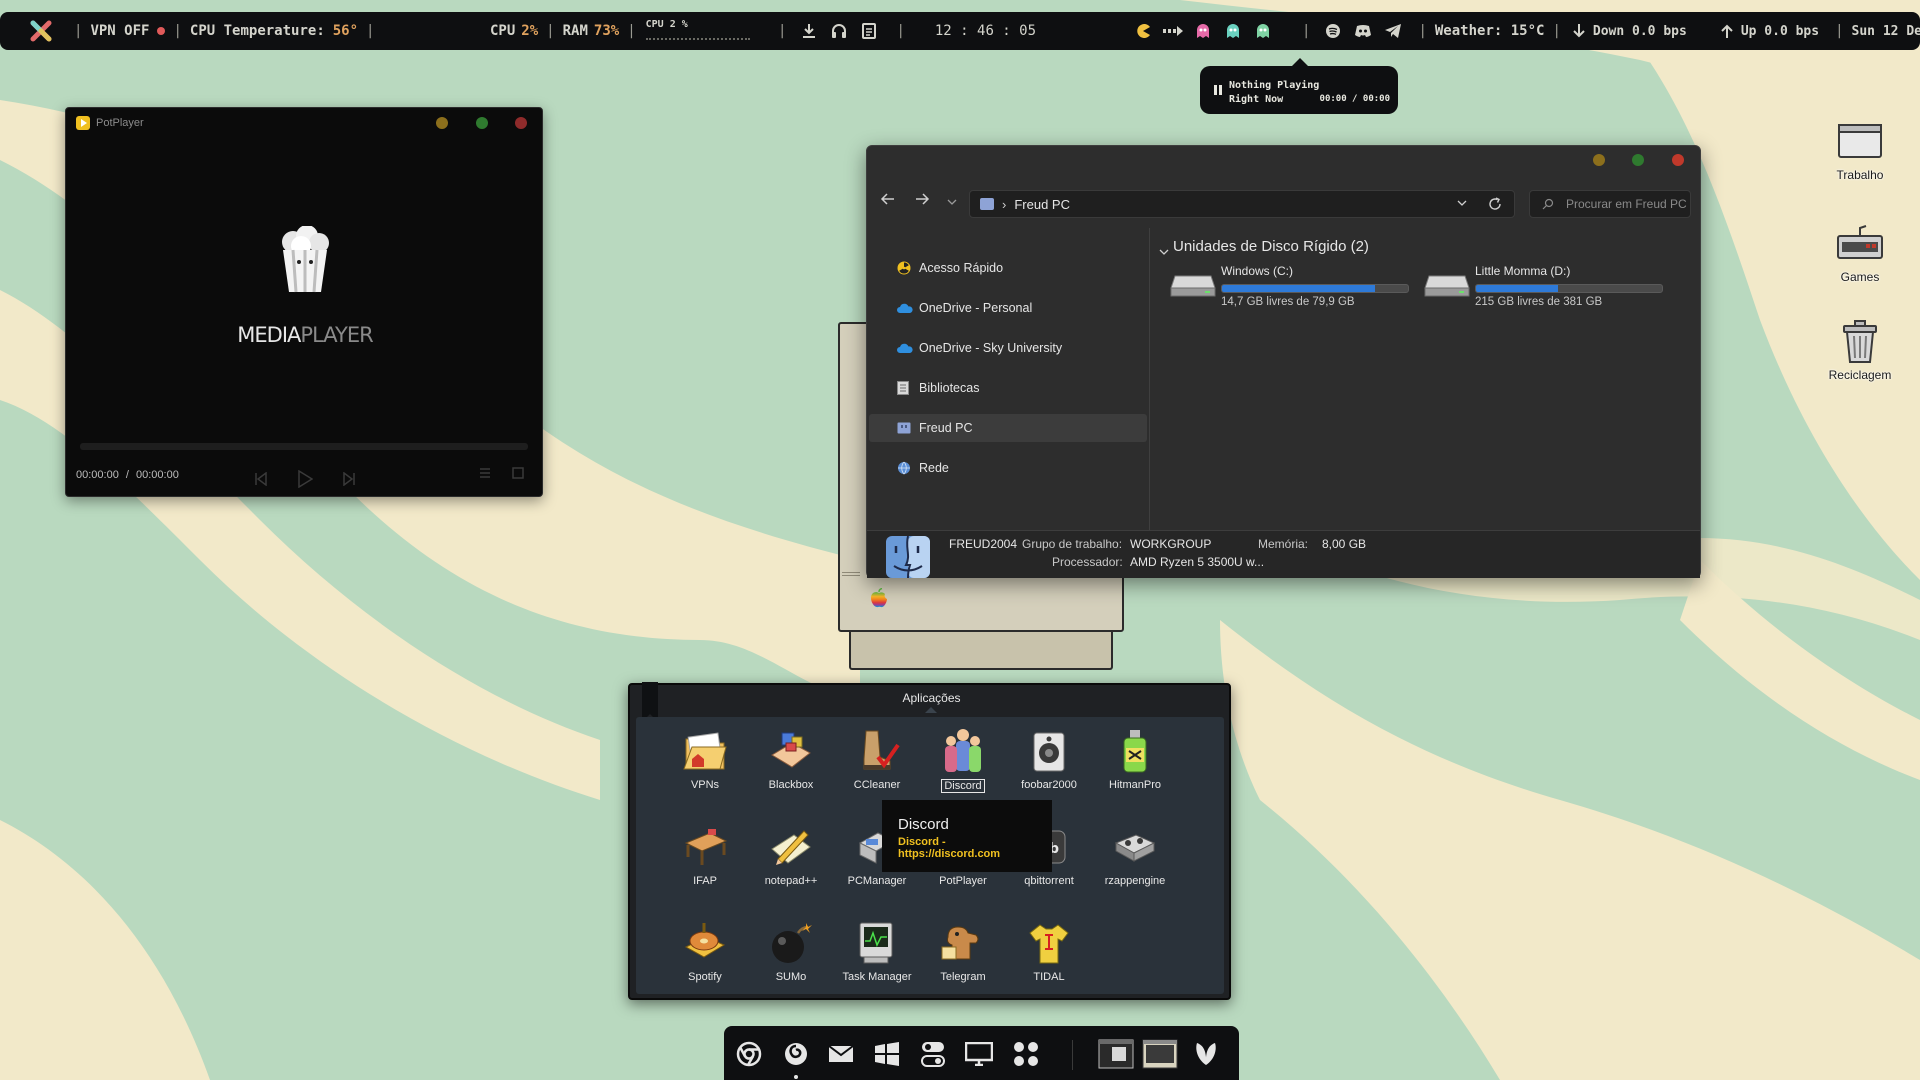 The height and width of the screenshot is (1080, 1920). What do you see at coordinates (877, 951) in the screenshot?
I see `app-task-manager: Task Manager` at bounding box center [877, 951].